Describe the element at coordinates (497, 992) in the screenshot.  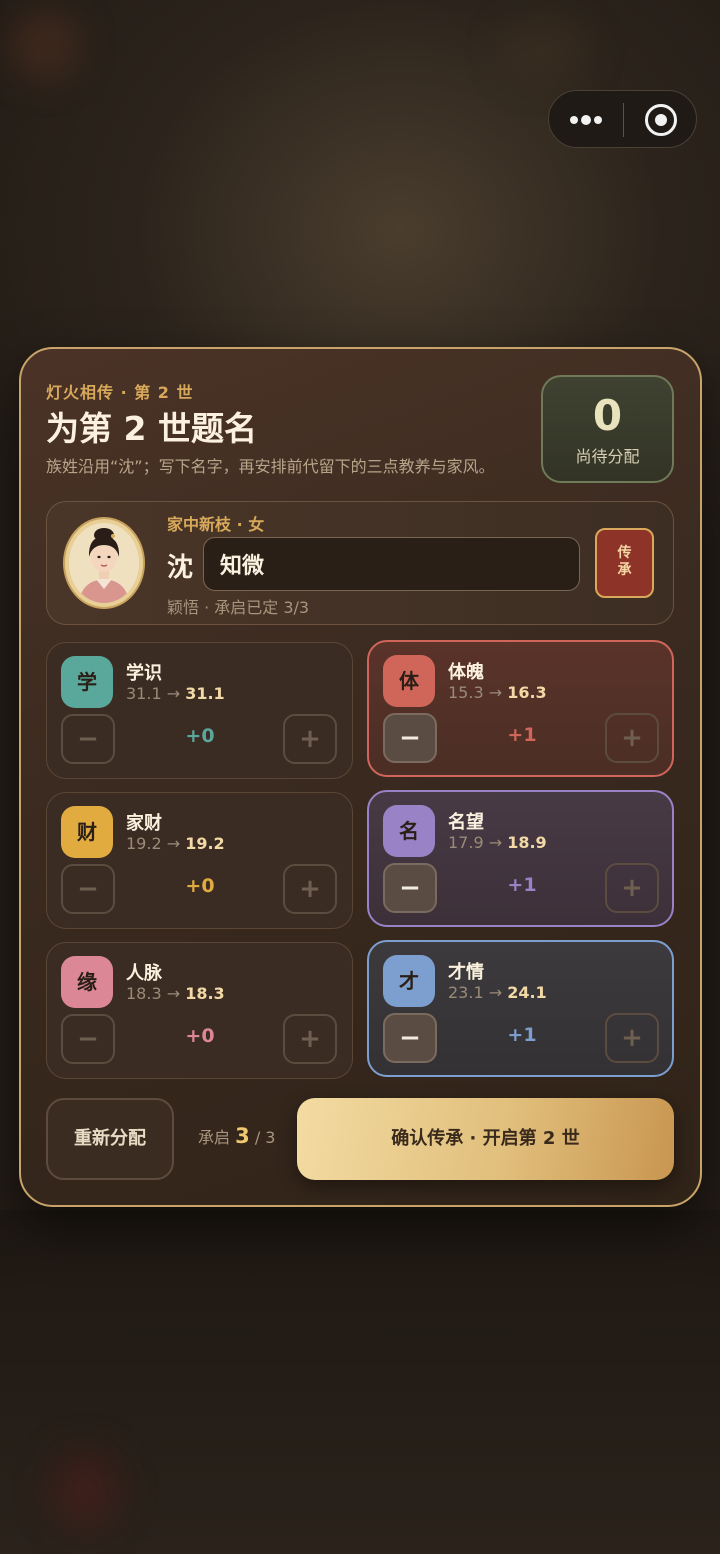
I see `stat-value-change: 23.1 → 24.1` at that location.